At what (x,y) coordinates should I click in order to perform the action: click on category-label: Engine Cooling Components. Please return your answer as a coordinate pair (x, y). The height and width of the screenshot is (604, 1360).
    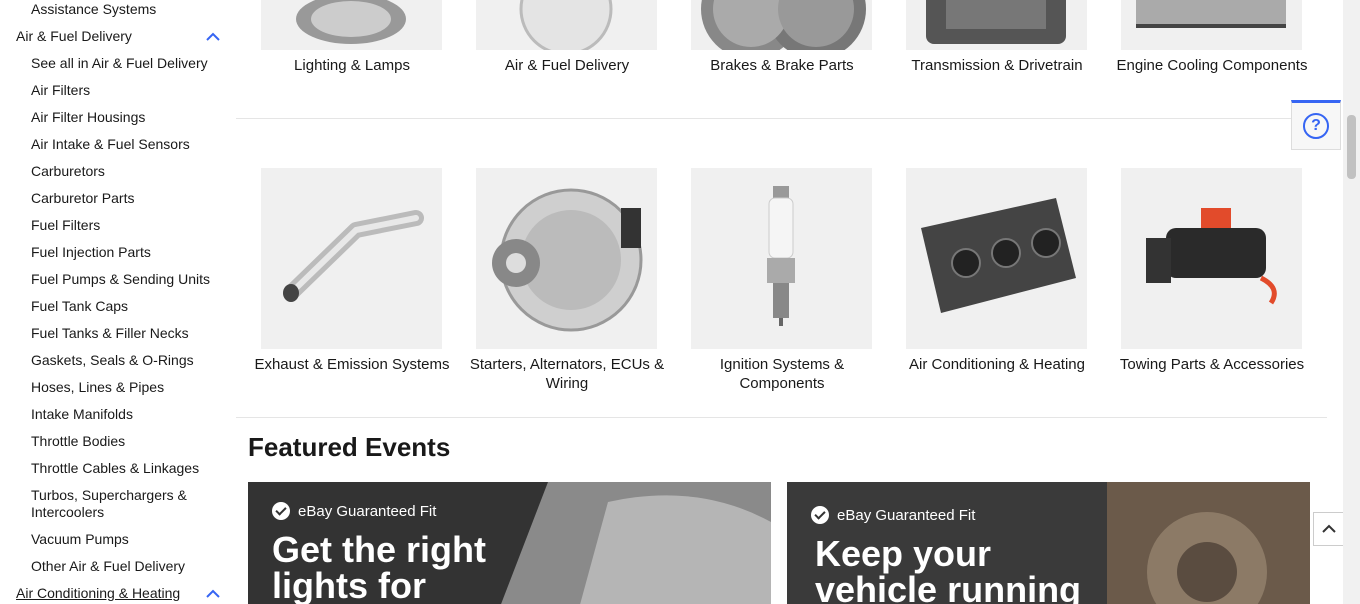
    Looking at the image, I should click on (1212, 65).